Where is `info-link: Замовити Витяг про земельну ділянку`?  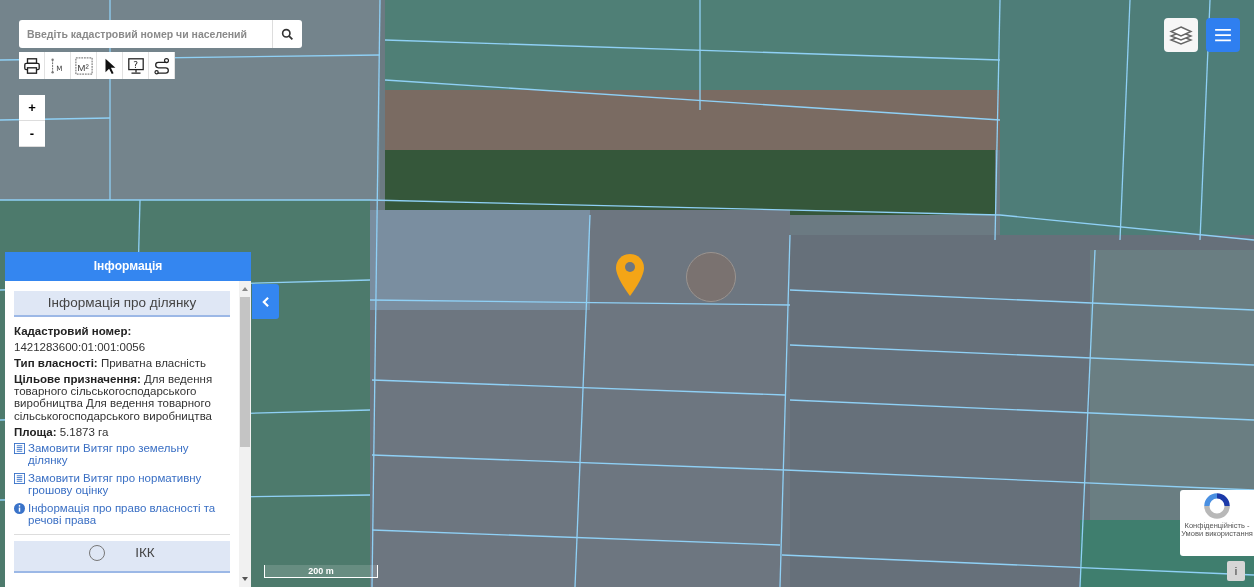 info-link: Замовити Витяг про земельну ділянку is located at coordinates (129, 453).